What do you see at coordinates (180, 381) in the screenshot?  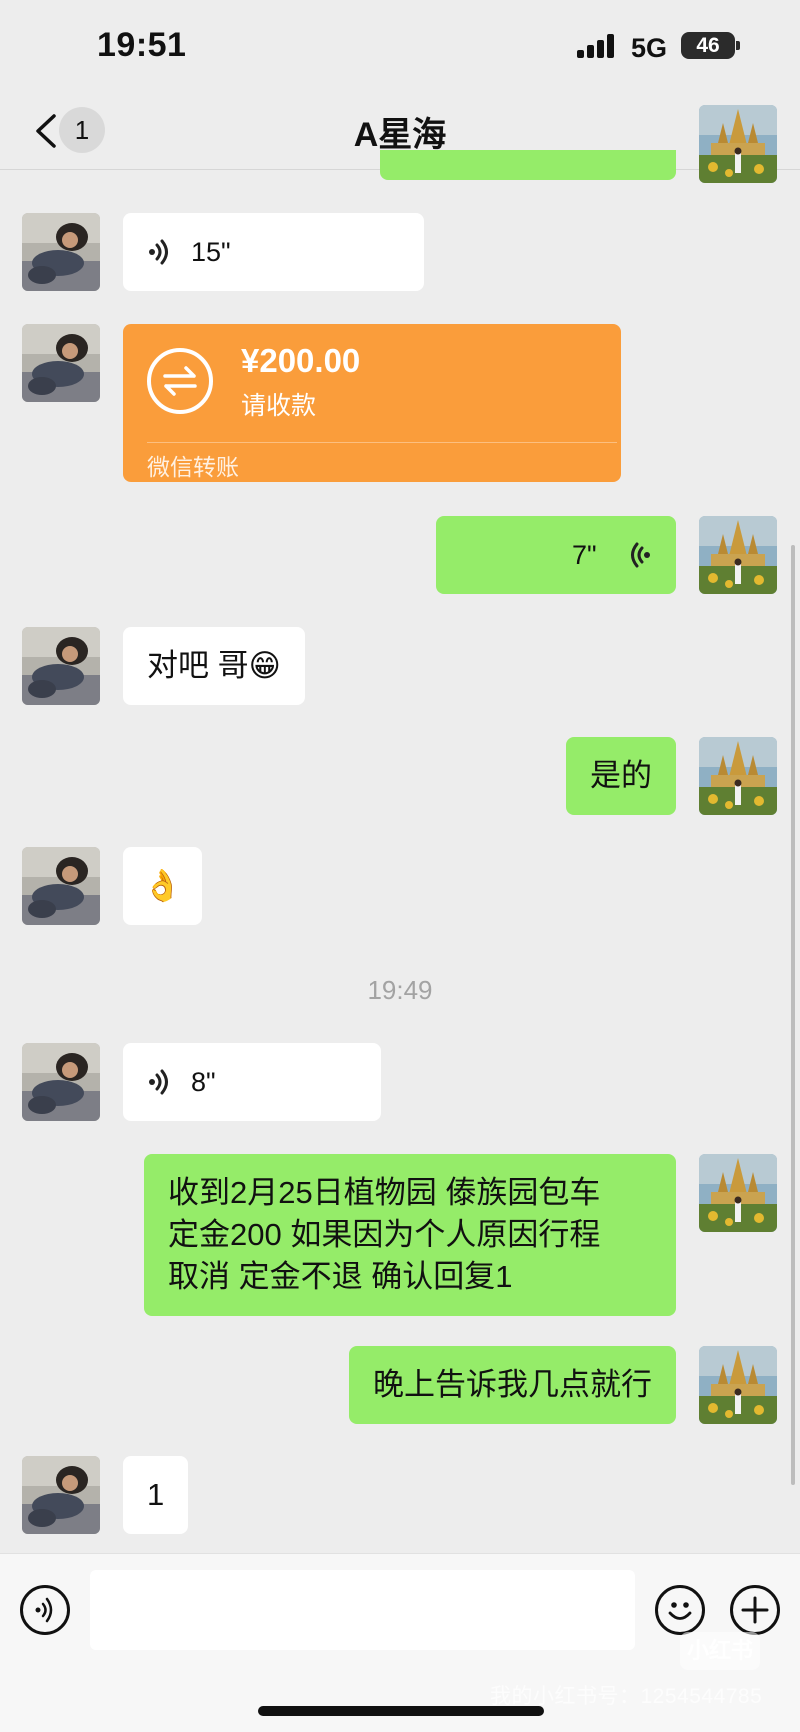 I see `transfer-icon` at bounding box center [180, 381].